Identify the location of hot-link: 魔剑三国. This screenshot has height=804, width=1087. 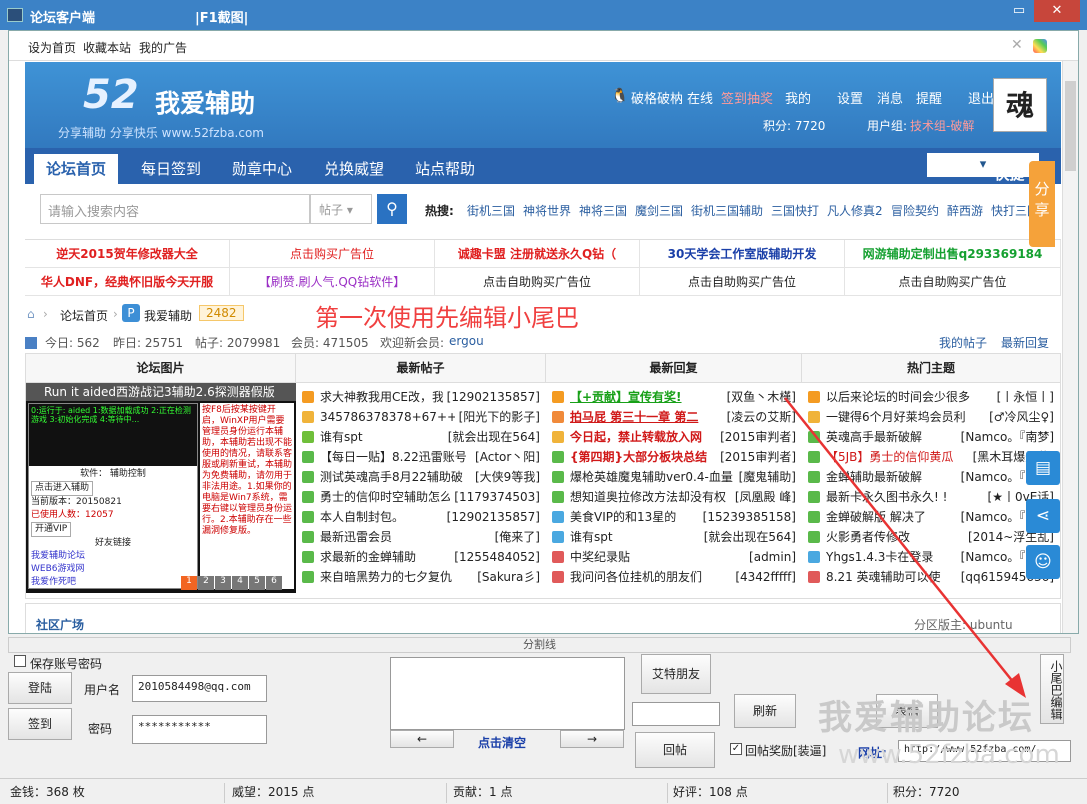
(659, 210).